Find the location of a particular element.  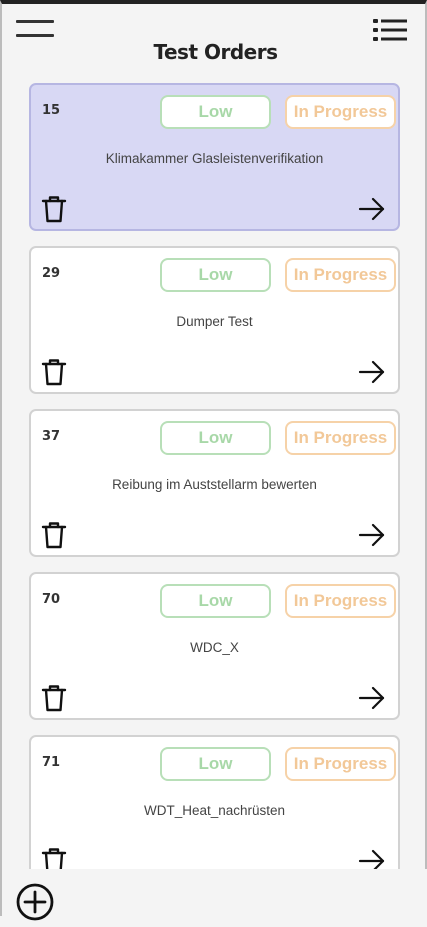

order-id: 15 is located at coordinates (51, 110).